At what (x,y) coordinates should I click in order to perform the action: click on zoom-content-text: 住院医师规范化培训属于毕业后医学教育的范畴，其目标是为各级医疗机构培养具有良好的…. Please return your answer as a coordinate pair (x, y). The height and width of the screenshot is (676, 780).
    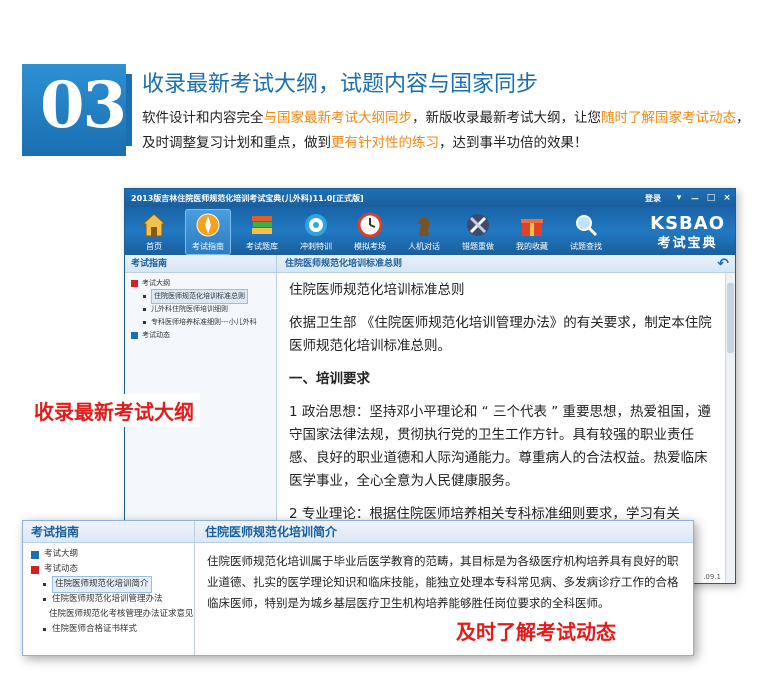
    Looking at the image, I should click on (443, 582).